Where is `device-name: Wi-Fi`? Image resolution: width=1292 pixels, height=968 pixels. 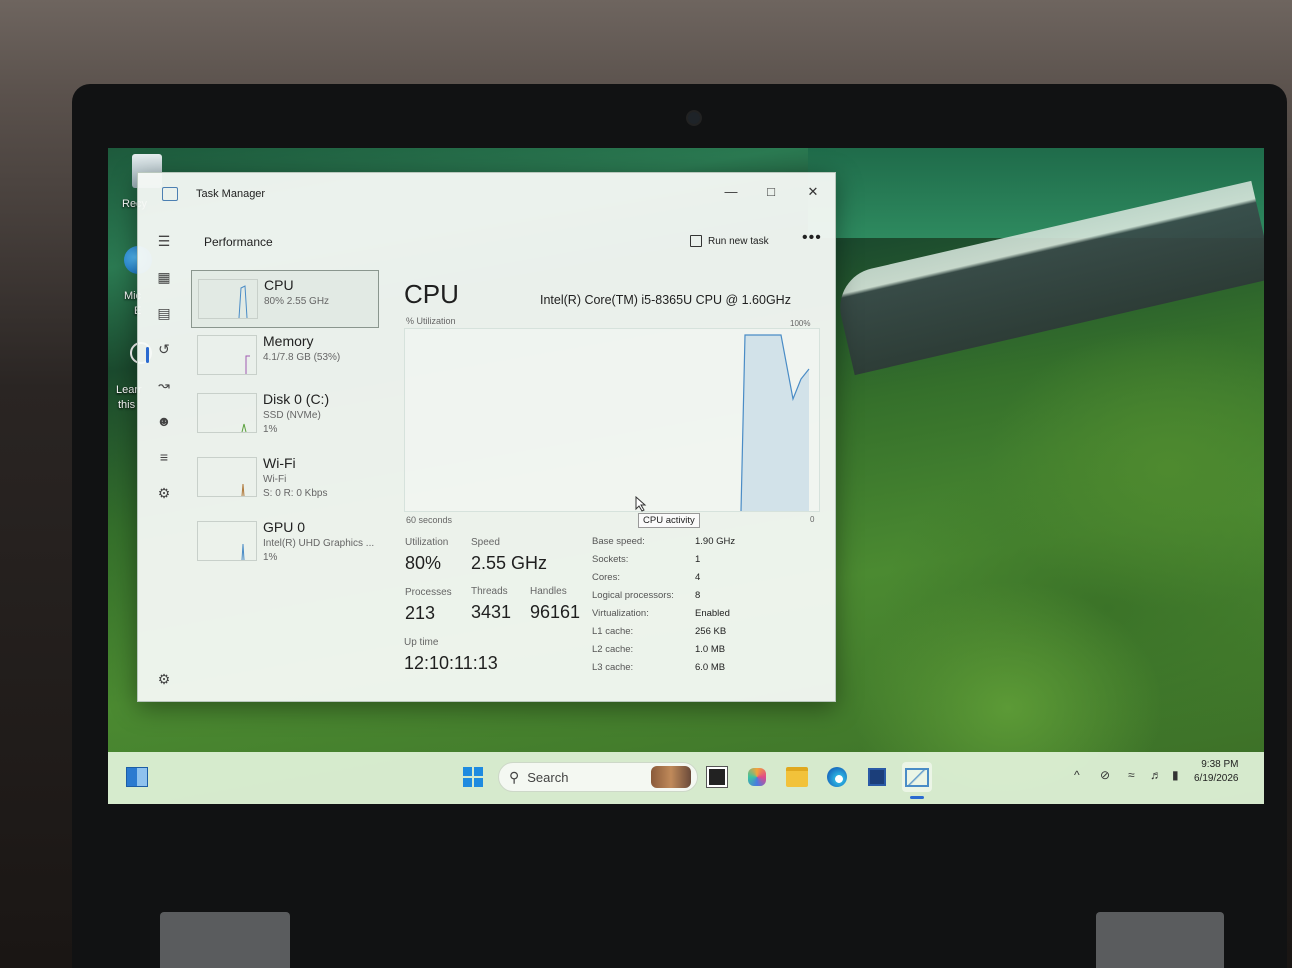 device-name: Wi-Fi is located at coordinates (279, 463).